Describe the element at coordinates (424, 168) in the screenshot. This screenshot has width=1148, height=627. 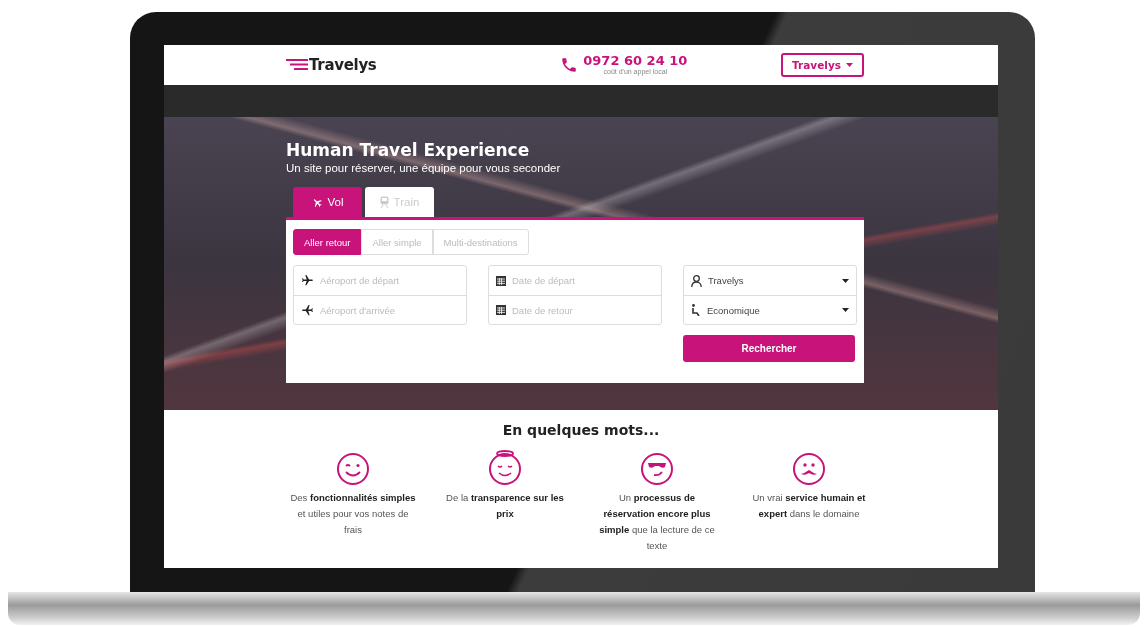
I see `hero-subtitle: Un site pour réserver, une équipe pour vous seconder` at that location.